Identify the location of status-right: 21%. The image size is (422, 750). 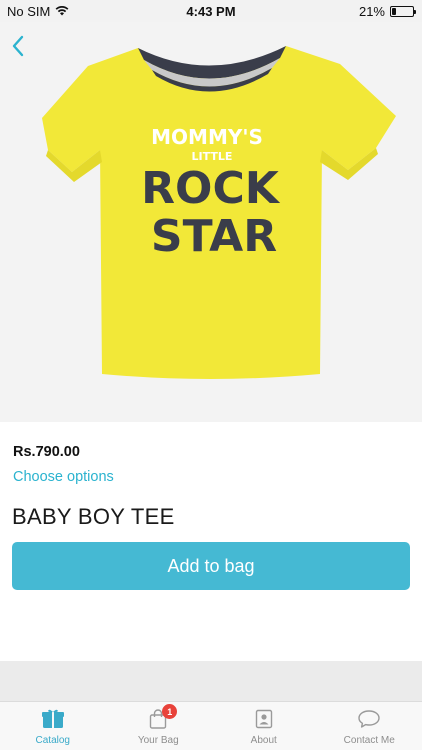
(387, 11).